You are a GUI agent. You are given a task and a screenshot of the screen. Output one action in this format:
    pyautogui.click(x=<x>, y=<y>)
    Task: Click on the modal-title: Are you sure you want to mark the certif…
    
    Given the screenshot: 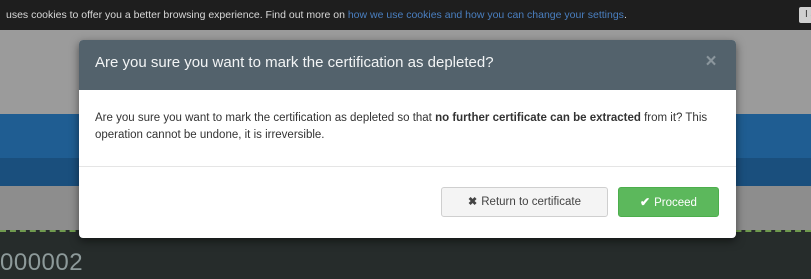 What is the action you would take?
    pyautogui.click(x=294, y=62)
    